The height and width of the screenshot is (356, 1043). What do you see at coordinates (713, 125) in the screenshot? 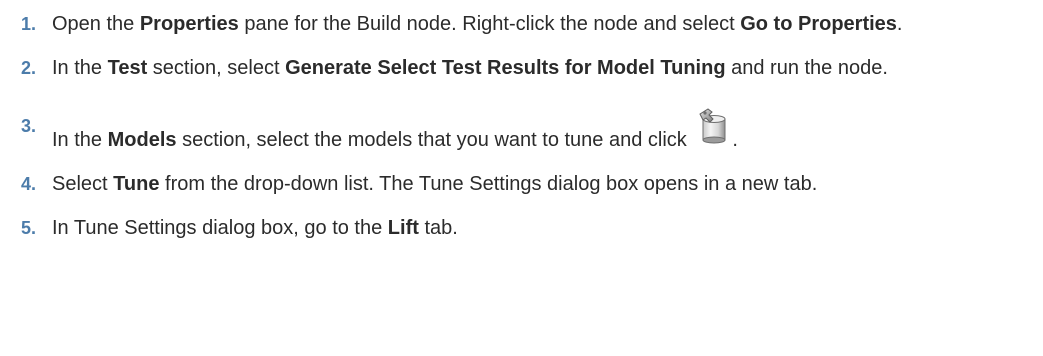
I see `tune-model-icon` at bounding box center [713, 125].